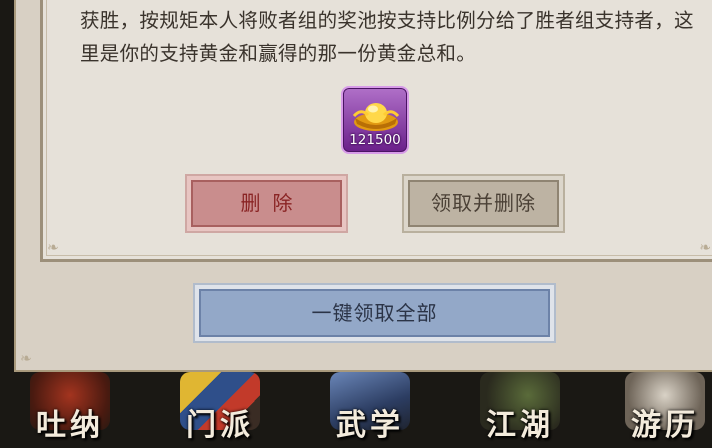 The image size is (712, 448). I want to click on nav-tab-sect: 门派, so click(220, 410).